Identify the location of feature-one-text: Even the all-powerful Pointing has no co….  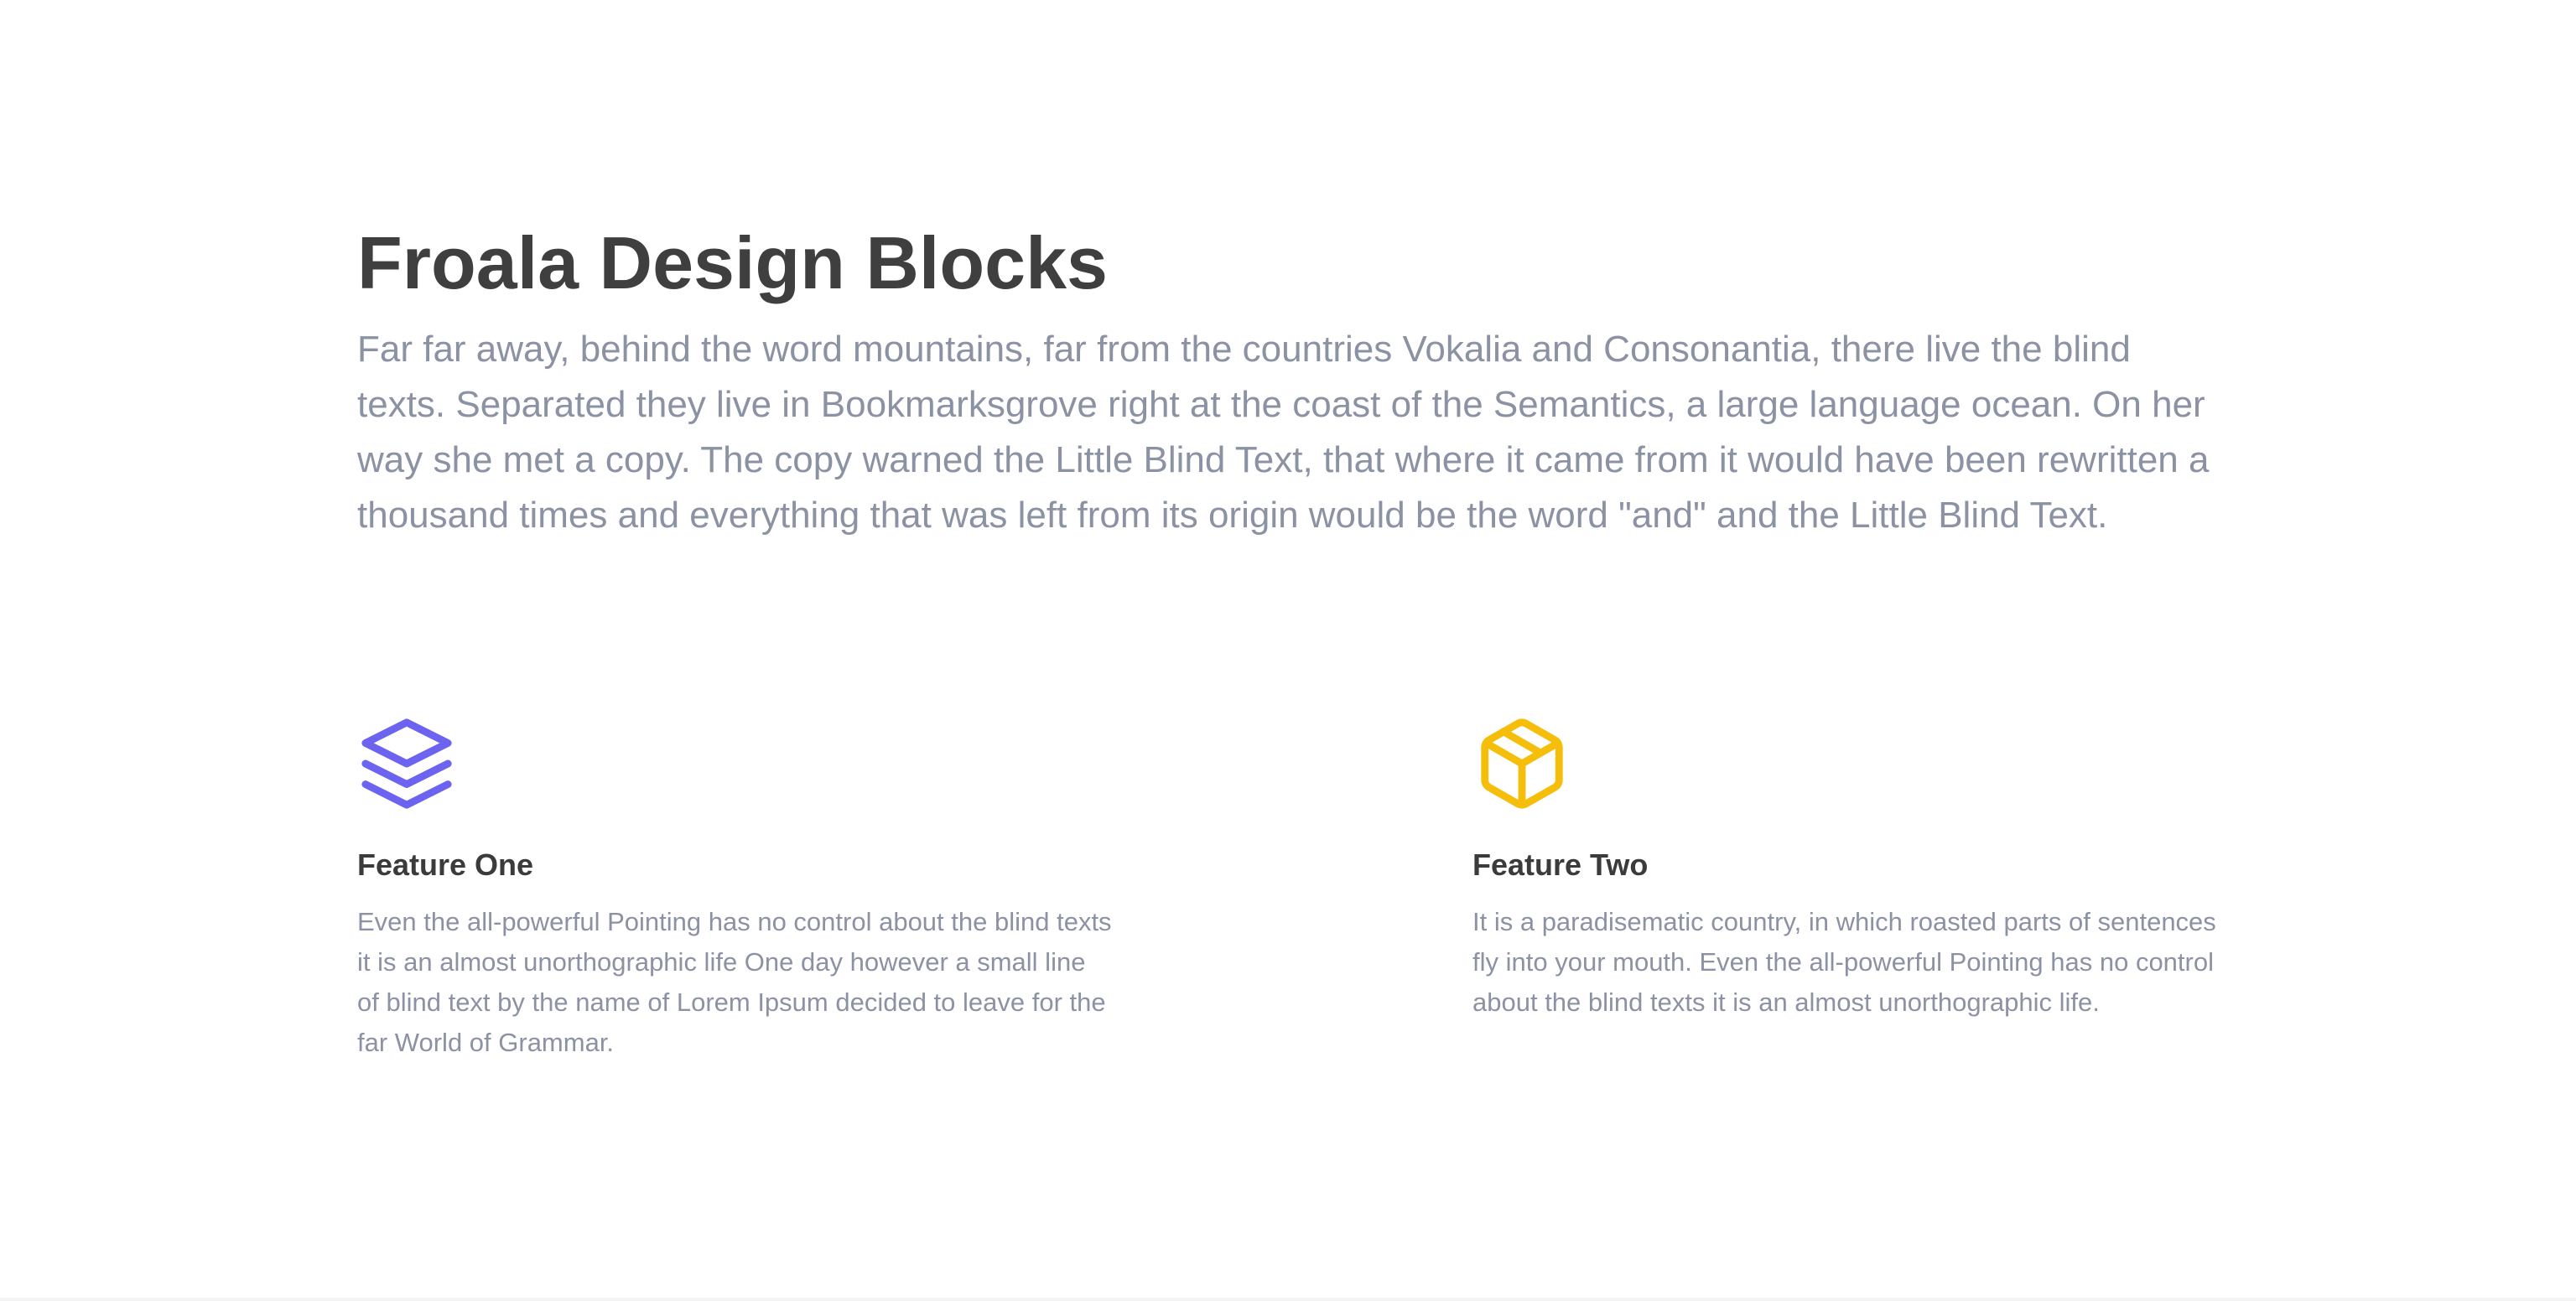
(734, 982).